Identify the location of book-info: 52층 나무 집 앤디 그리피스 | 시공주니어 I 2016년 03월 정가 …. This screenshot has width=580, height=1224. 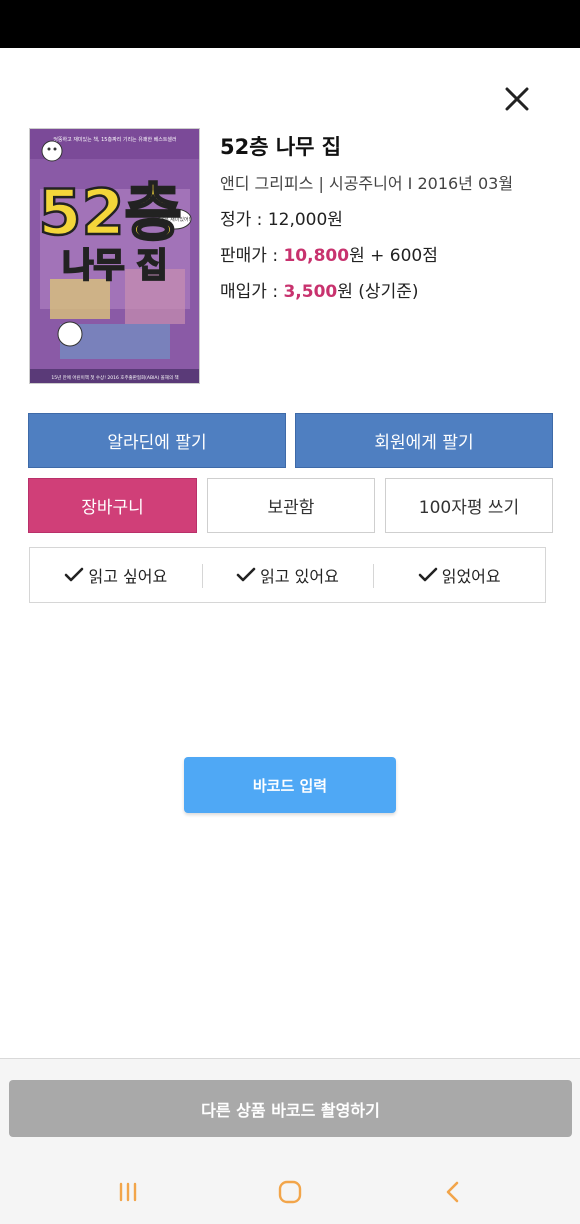
(390, 218).